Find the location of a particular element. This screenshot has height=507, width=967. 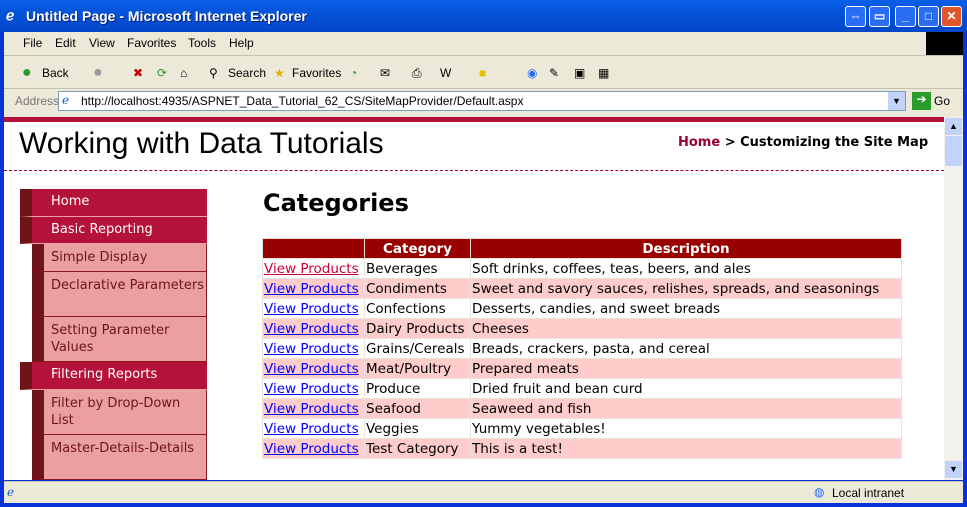

search-icon: ⚲ is located at coordinates (213, 73).